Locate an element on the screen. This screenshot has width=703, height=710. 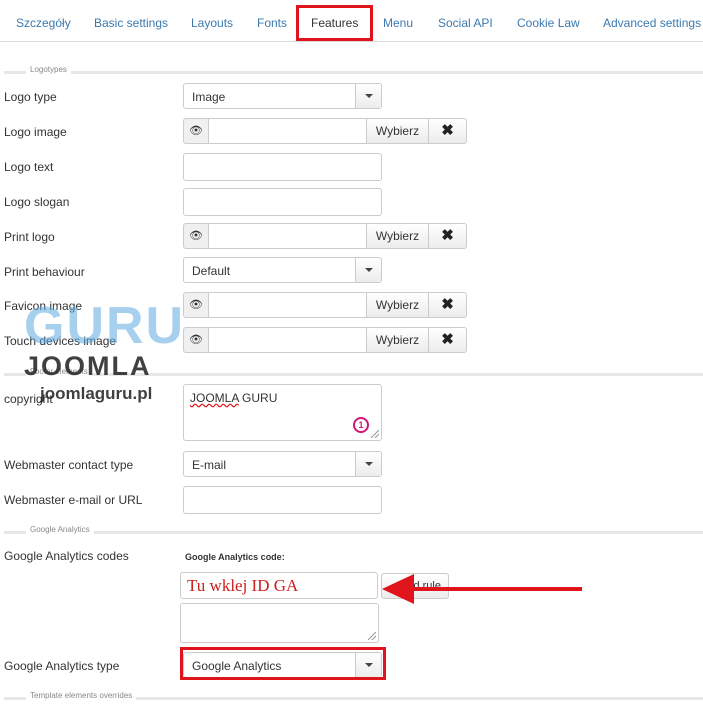
webmaster-contact-type-dropdown-button is located at coordinates (368, 464).